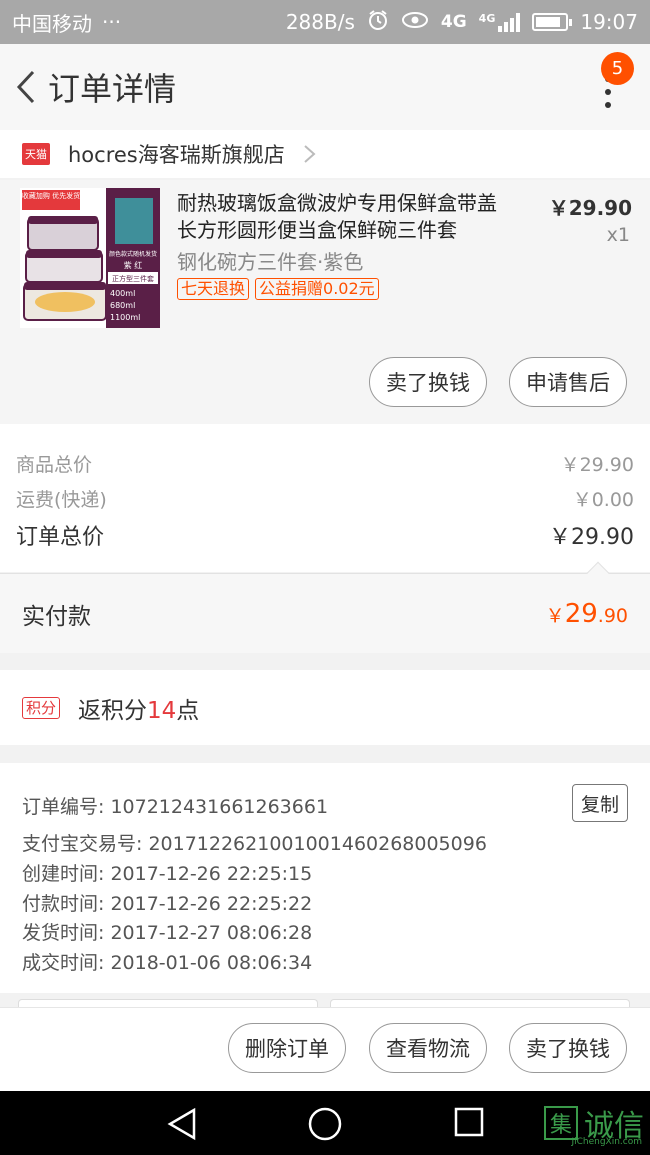 The height and width of the screenshot is (1155, 650). What do you see at coordinates (56, 616) in the screenshot?
I see `paid-label: 实付款` at bounding box center [56, 616].